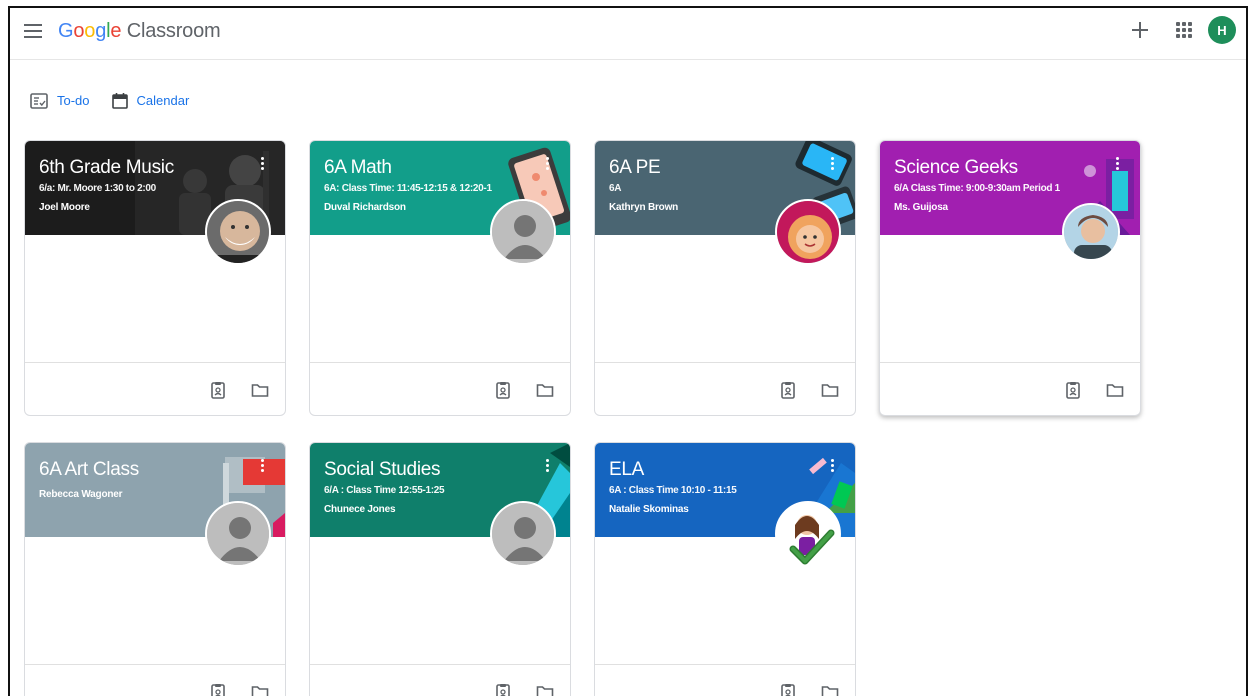 This screenshot has height=696, width=1252. Describe the element at coordinates (119, 101) in the screenshot. I see `calendar-icon` at that location.